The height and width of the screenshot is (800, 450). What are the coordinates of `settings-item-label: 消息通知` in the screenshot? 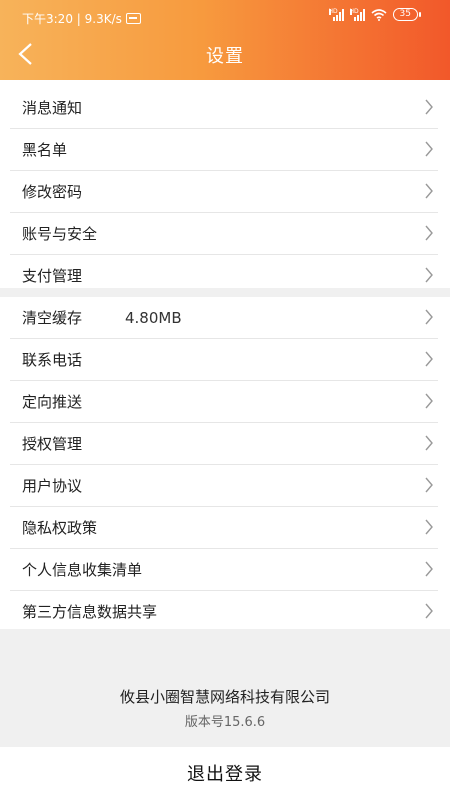 It's located at (52, 108).